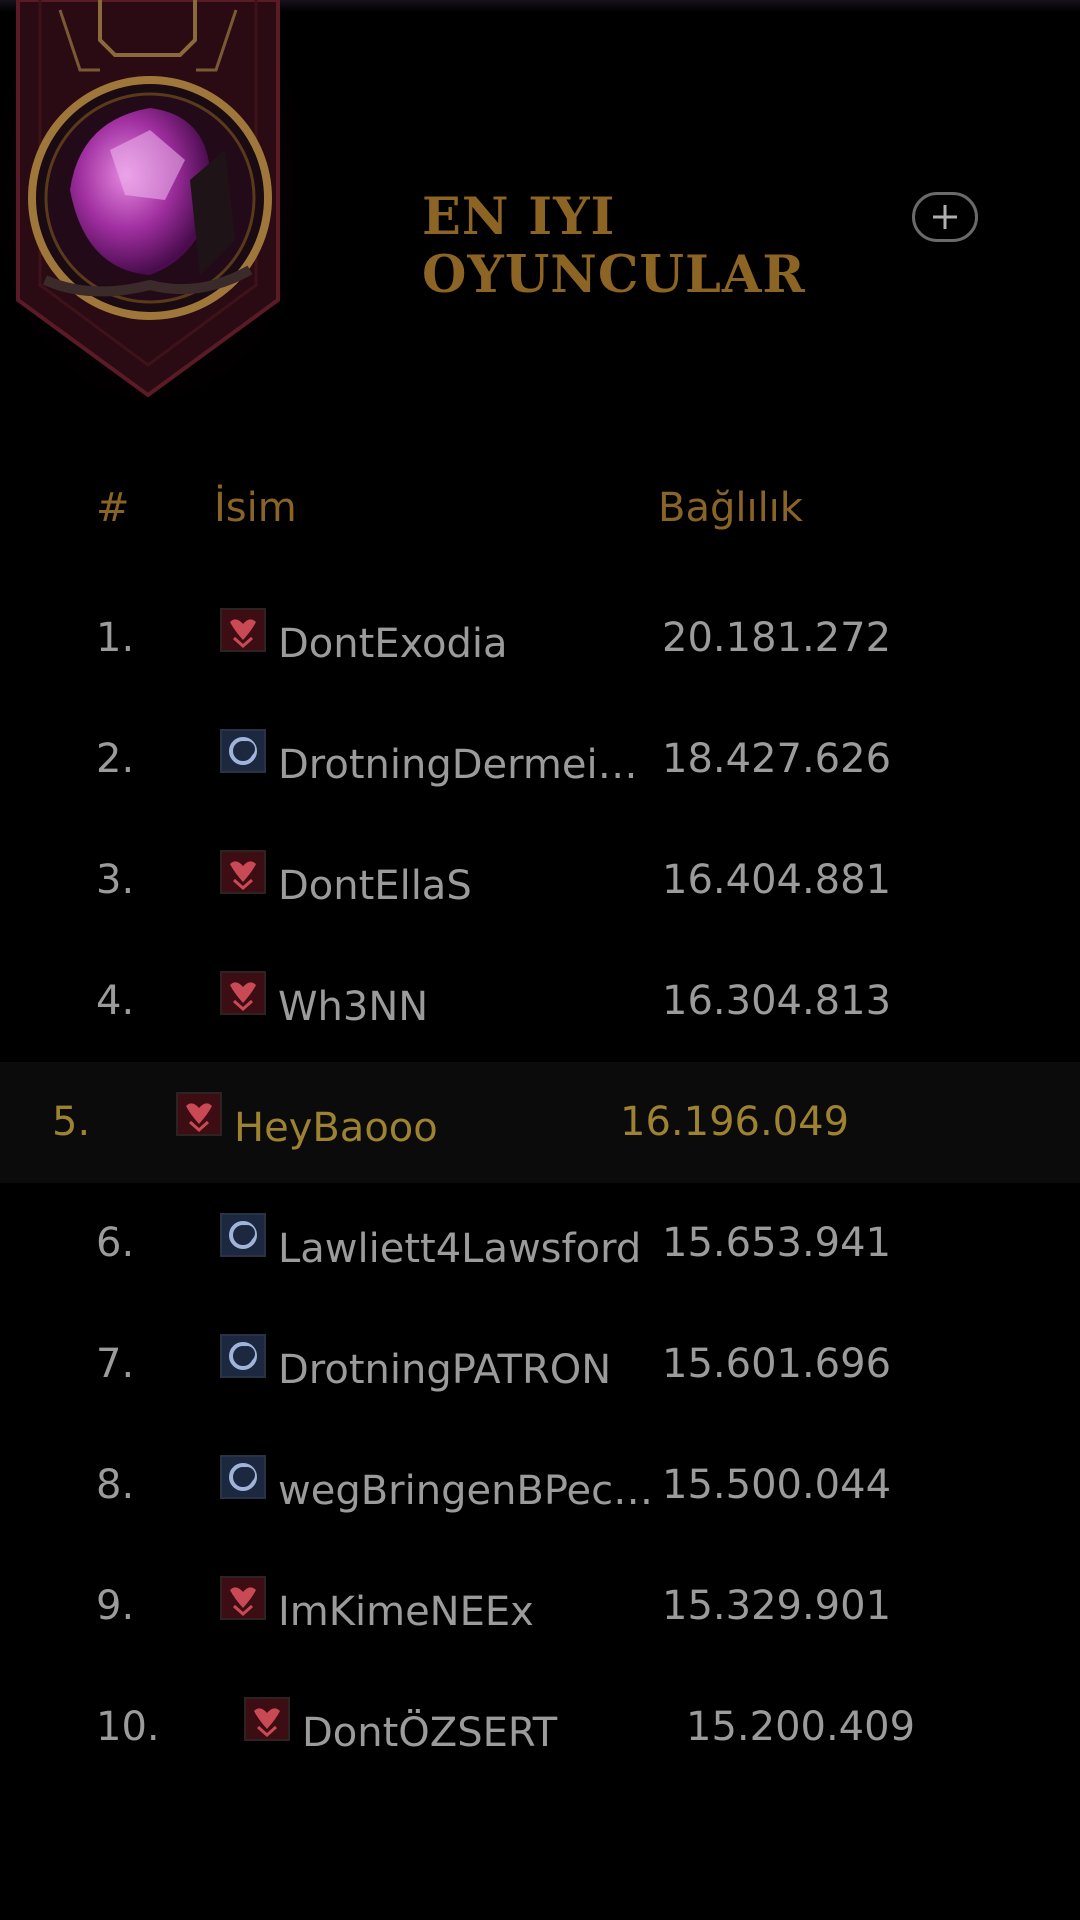 Image resolution: width=1080 pixels, height=1920 pixels. I want to click on score-value: 15.200.409, so click(801, 1727).